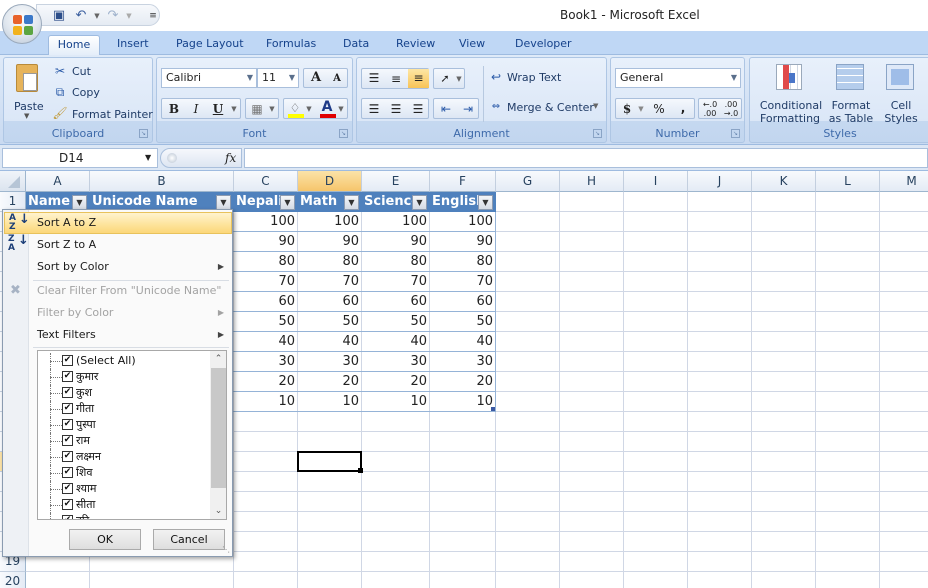  I want to click on name-box: D14 ▼, so click(80, 158).